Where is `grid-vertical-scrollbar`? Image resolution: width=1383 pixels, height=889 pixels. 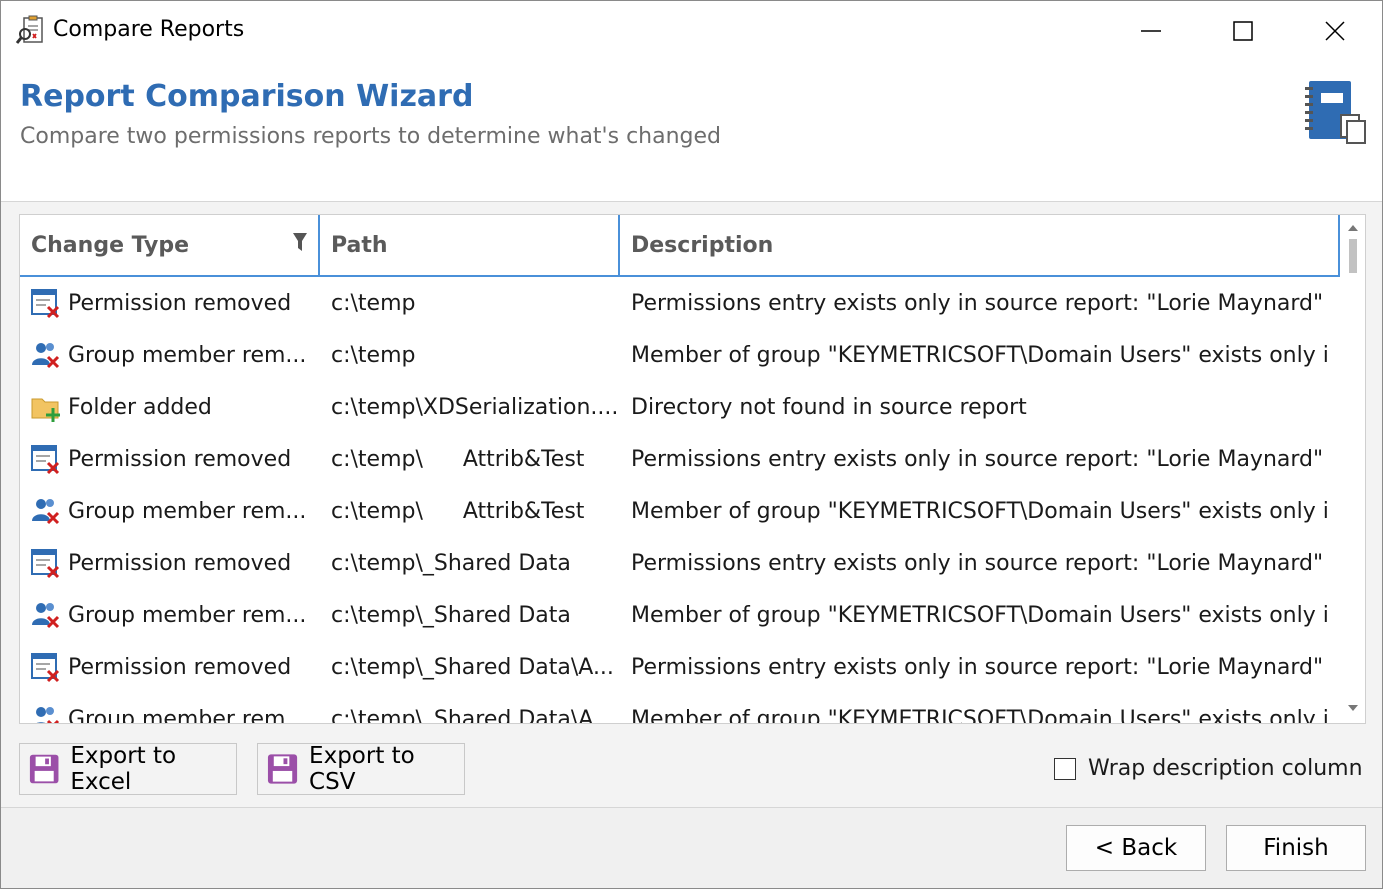 grid-vertical-scrollbar is located at coordinates (1353, 469).